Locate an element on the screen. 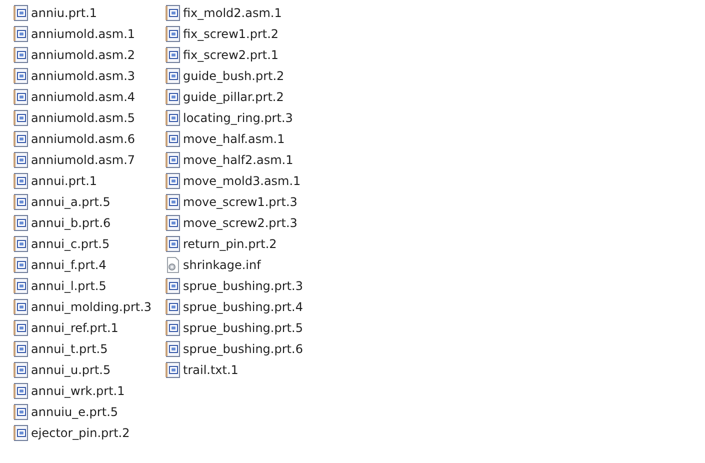  file-name: move_mold3.asm.1 is located at coordinates (242, 180).